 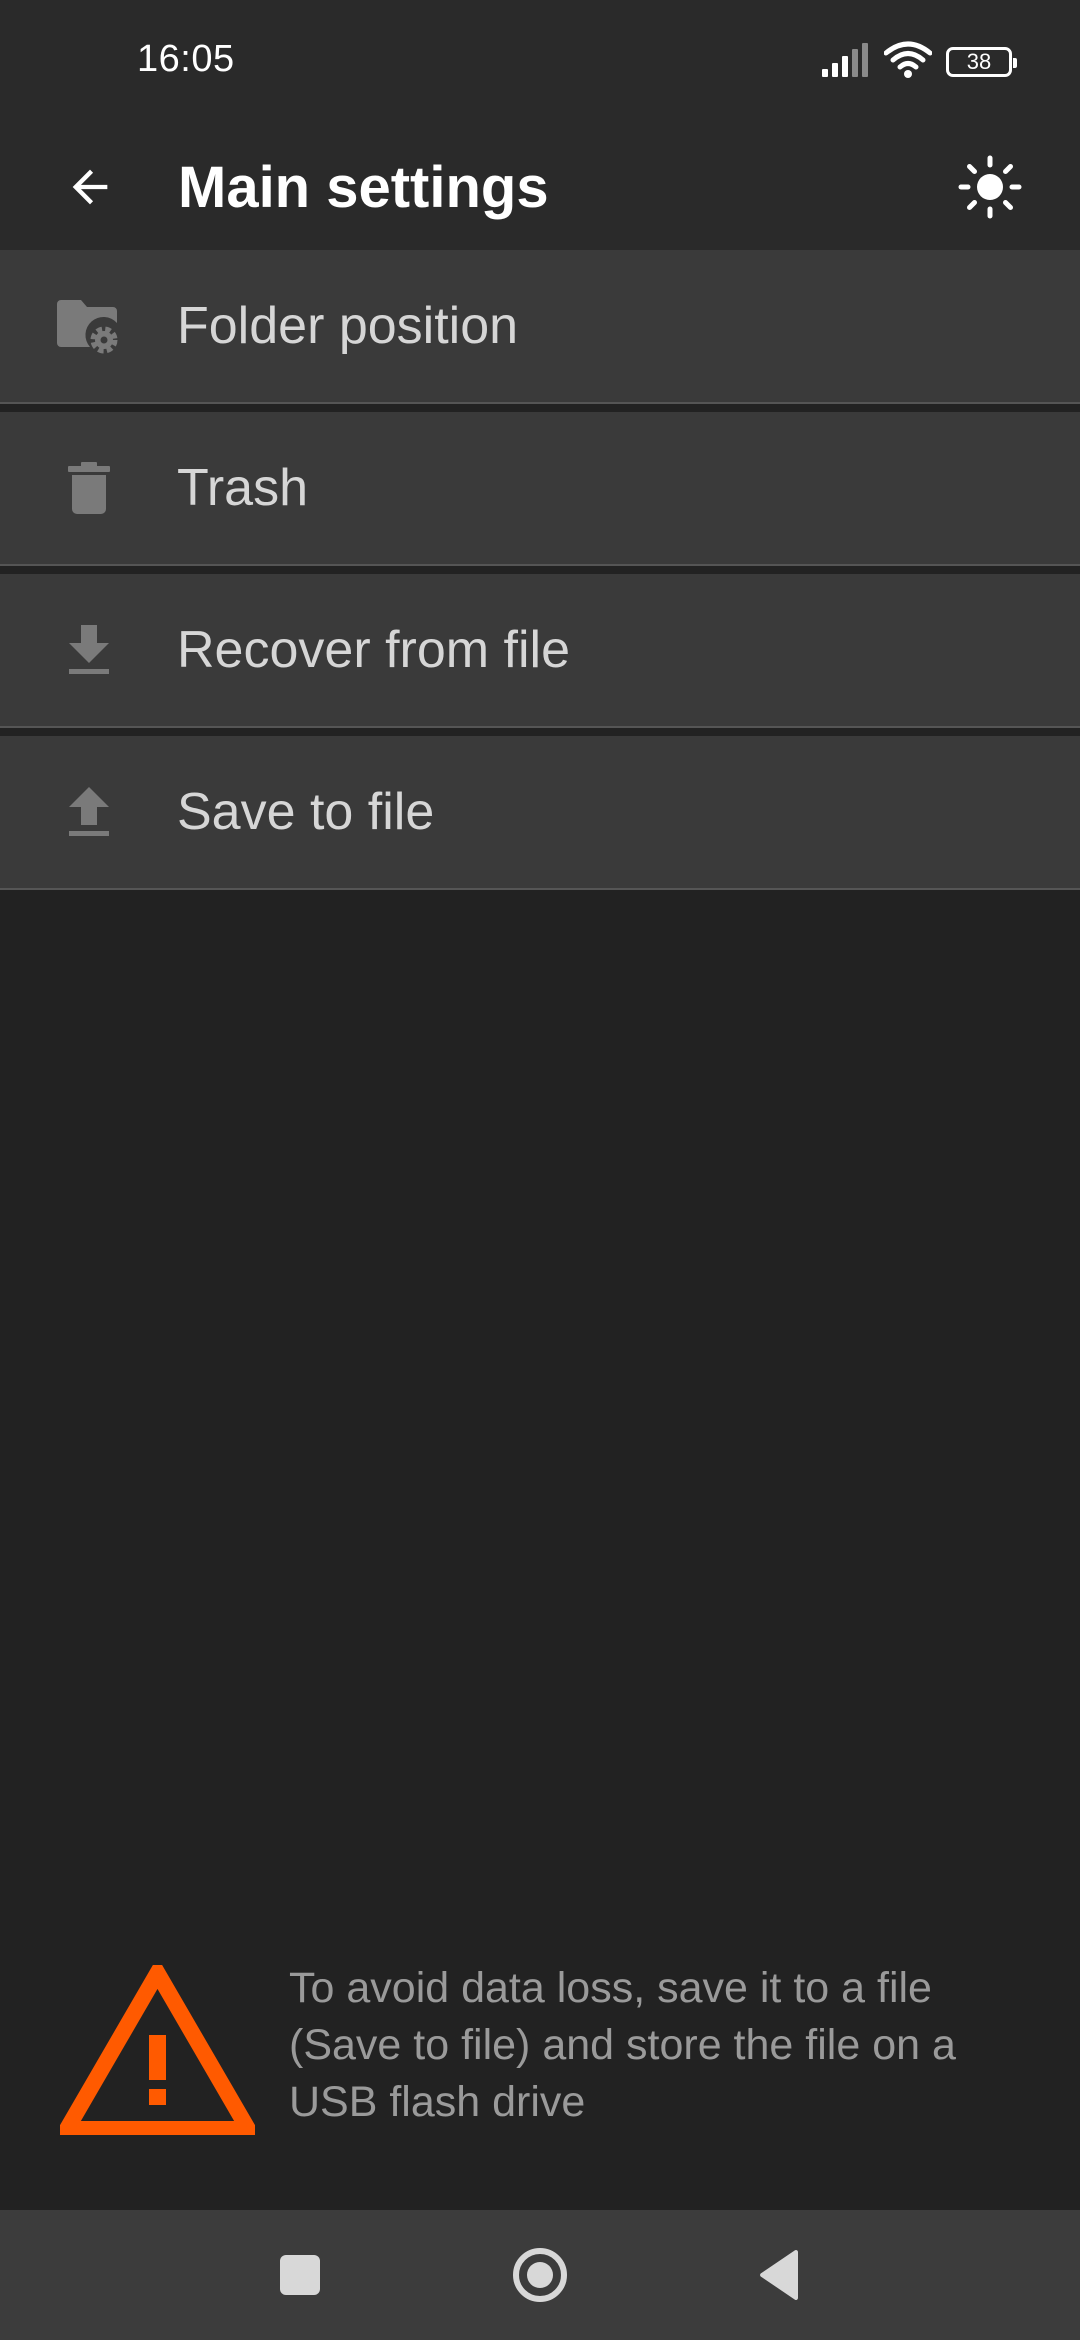 I want to click on signal-icon, so click(x=846, y=62).